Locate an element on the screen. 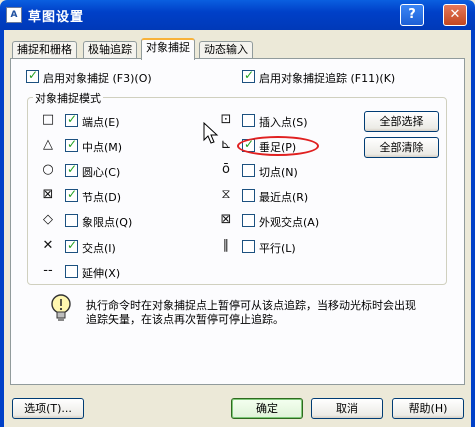  apparent-intersection-icon: ⊠ is located at coordinates (226, 219).